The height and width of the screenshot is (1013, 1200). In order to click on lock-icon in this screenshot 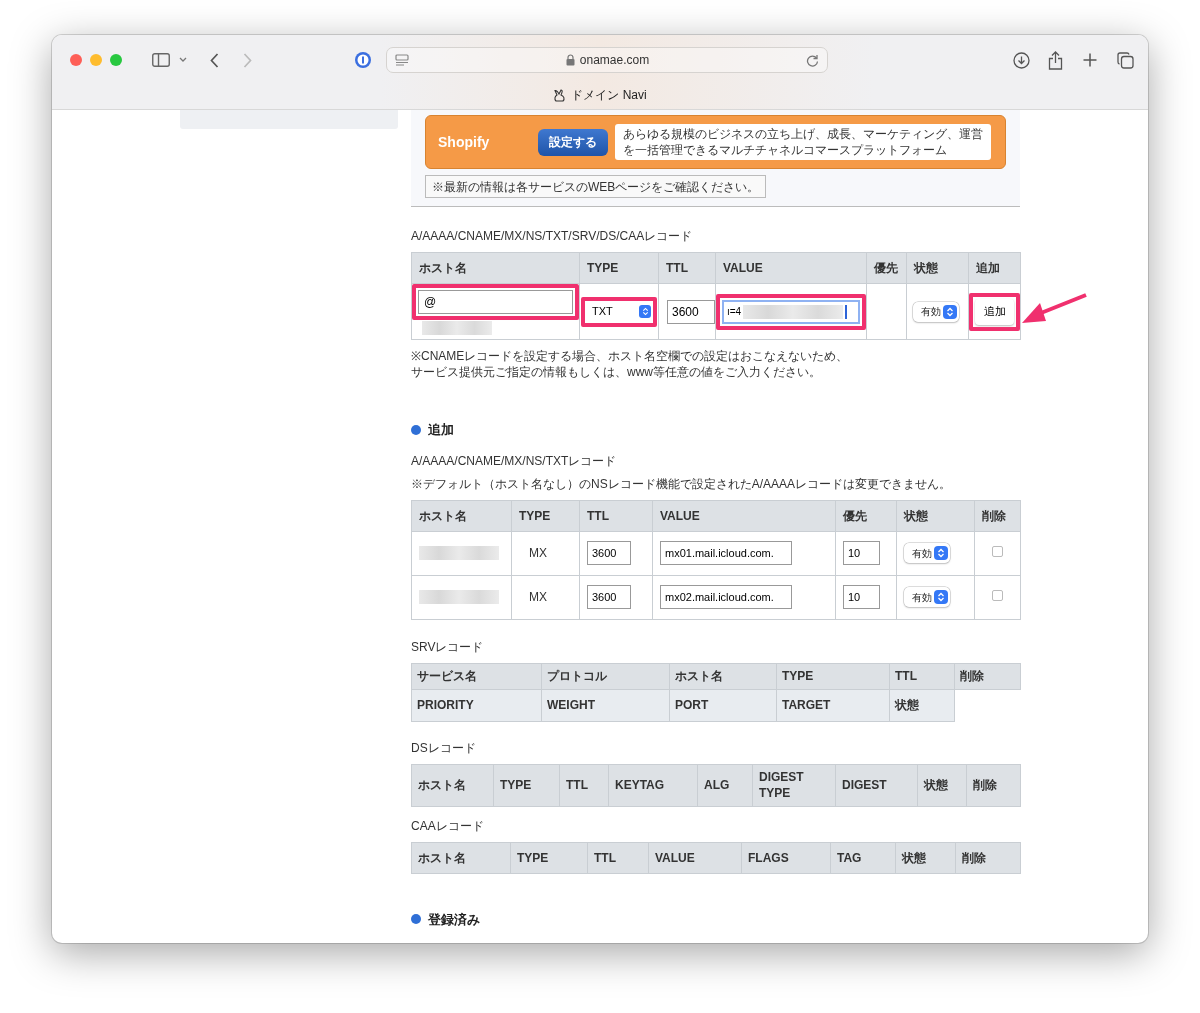, I will do `click(570, 60)`.